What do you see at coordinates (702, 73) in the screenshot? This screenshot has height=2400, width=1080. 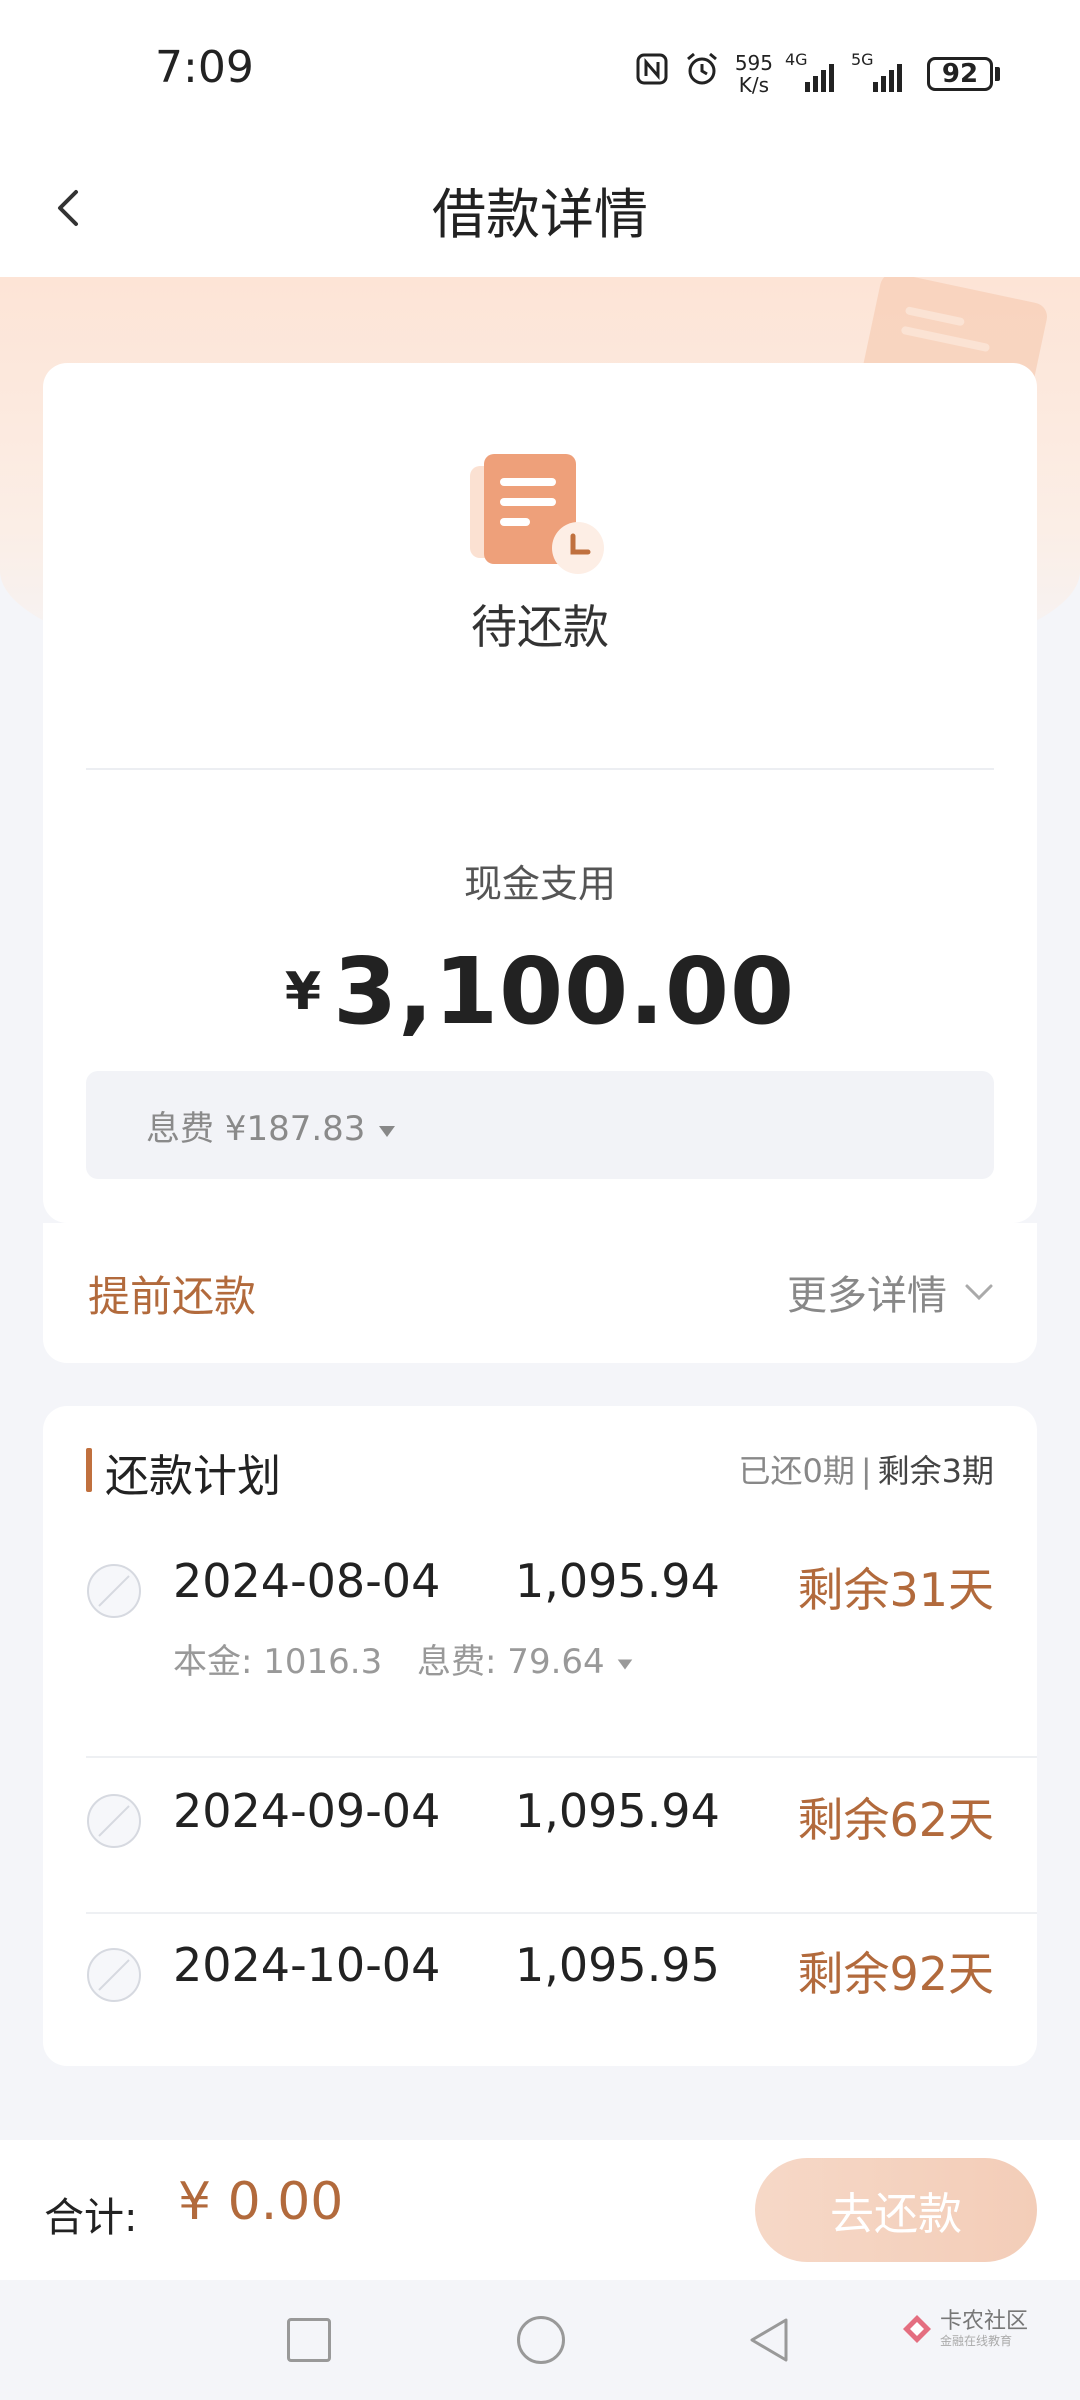 I see `alarm-icon` at bounding box center [702, 73].